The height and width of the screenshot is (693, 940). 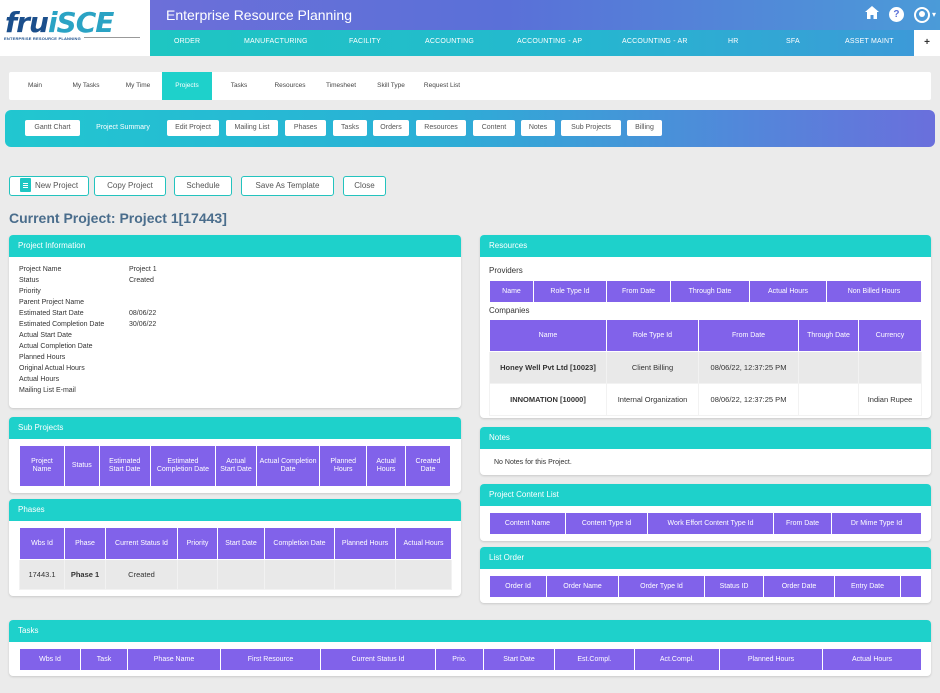 What do you see at coordinates (42, 466) in the screenshot?
I see `column-header: Project Name` at bounding box center [42, 466].